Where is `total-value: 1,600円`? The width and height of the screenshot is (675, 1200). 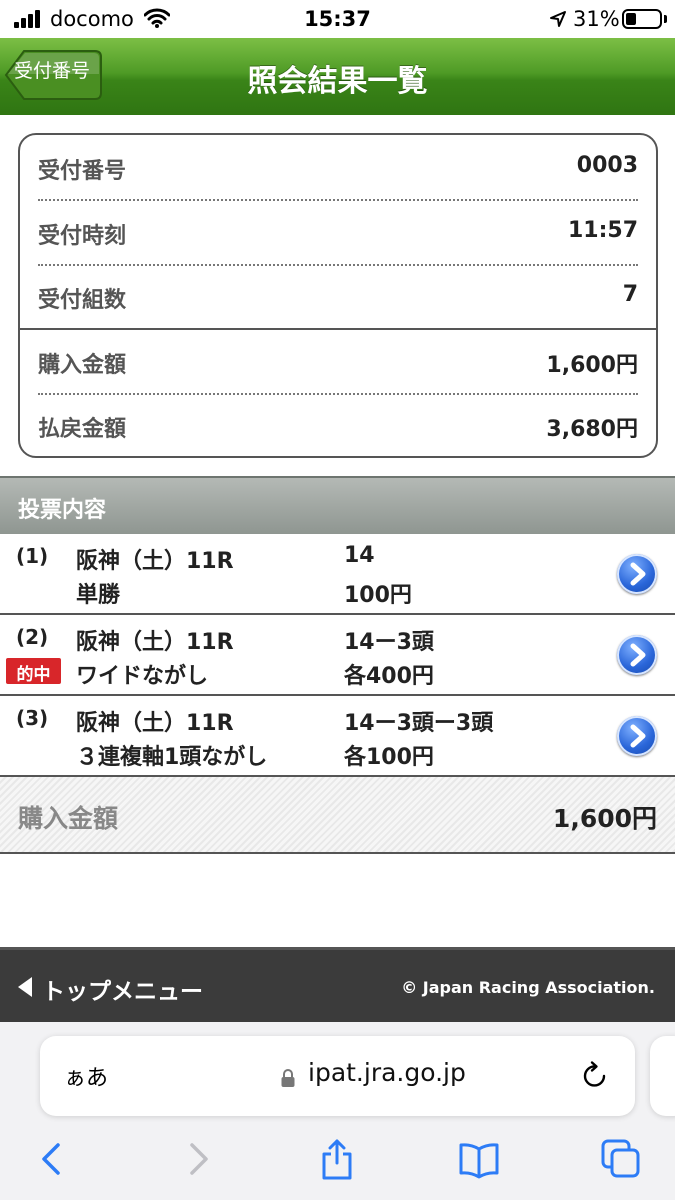
total-value: 1,600円 is located at coordinates (604, 818).